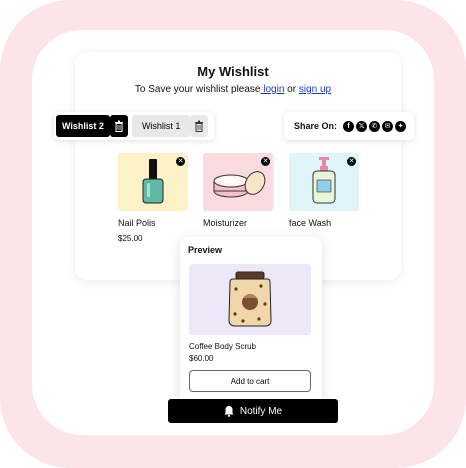 Image resolution: width=466 pixels, height=468 pixels. Describe the element at coordinates (83, 126) in the screenshot. I see `tab-wishlist-2: Wishlist 2` at that location.